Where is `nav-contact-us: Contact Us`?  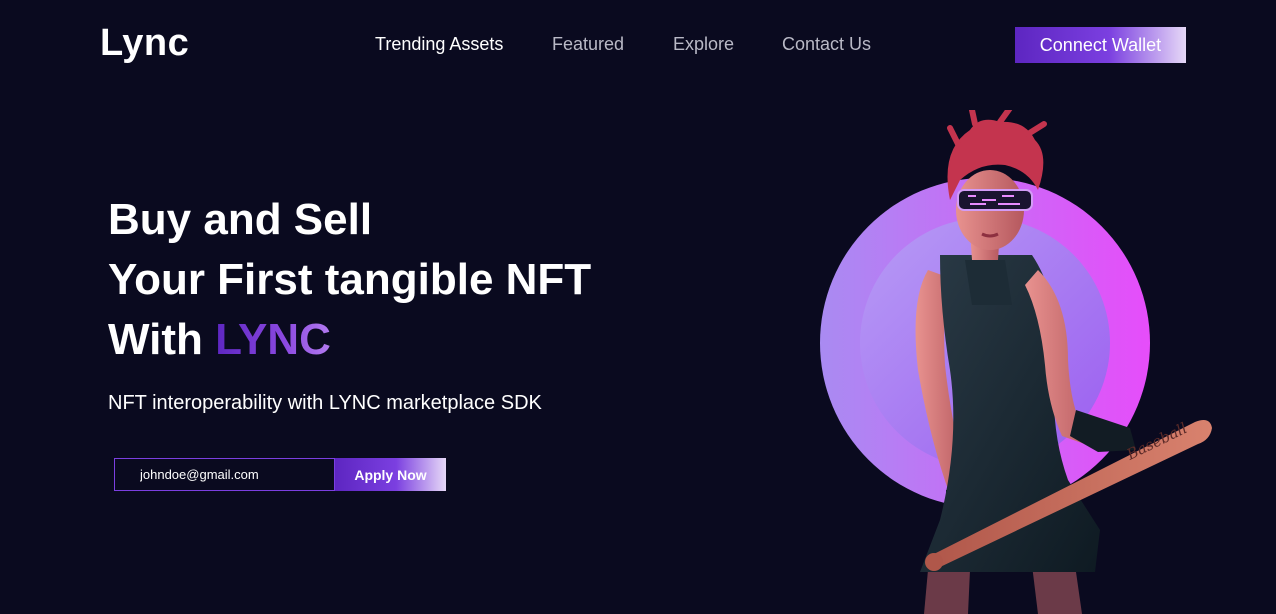
nav-contact-us: Contact Us is located at coordinates (826, 44).